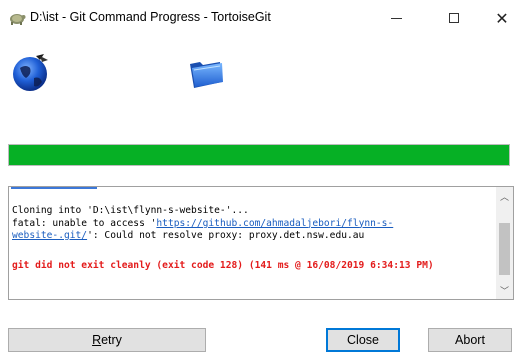  I want to click on minimize-button, so click(396, 18).